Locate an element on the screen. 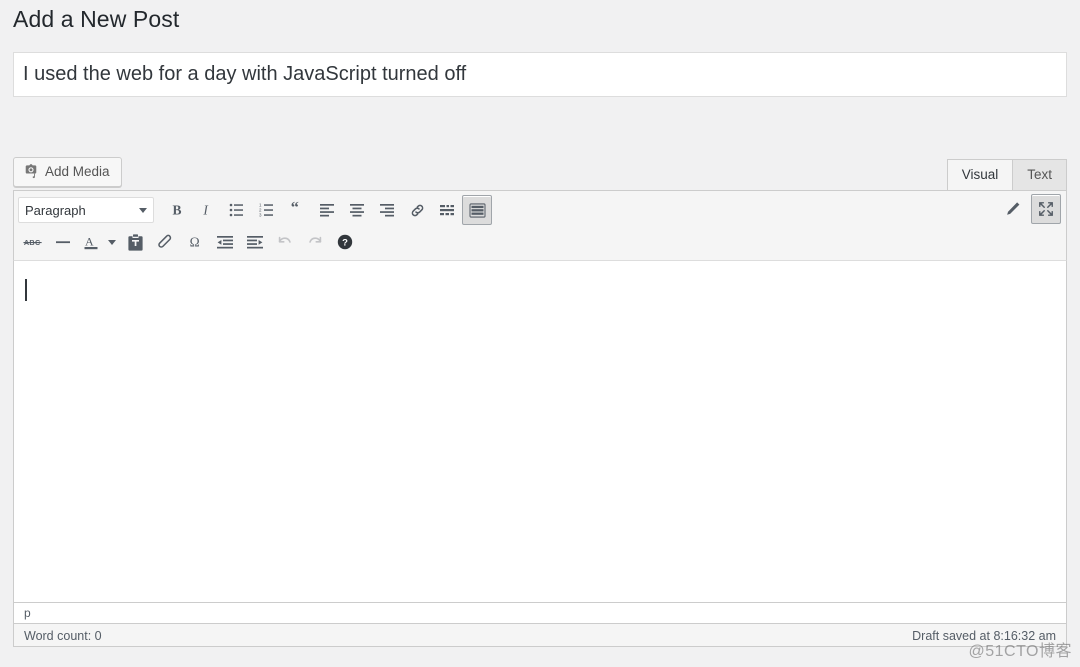  paste-as-text-button is located at coordinates (135, 242).